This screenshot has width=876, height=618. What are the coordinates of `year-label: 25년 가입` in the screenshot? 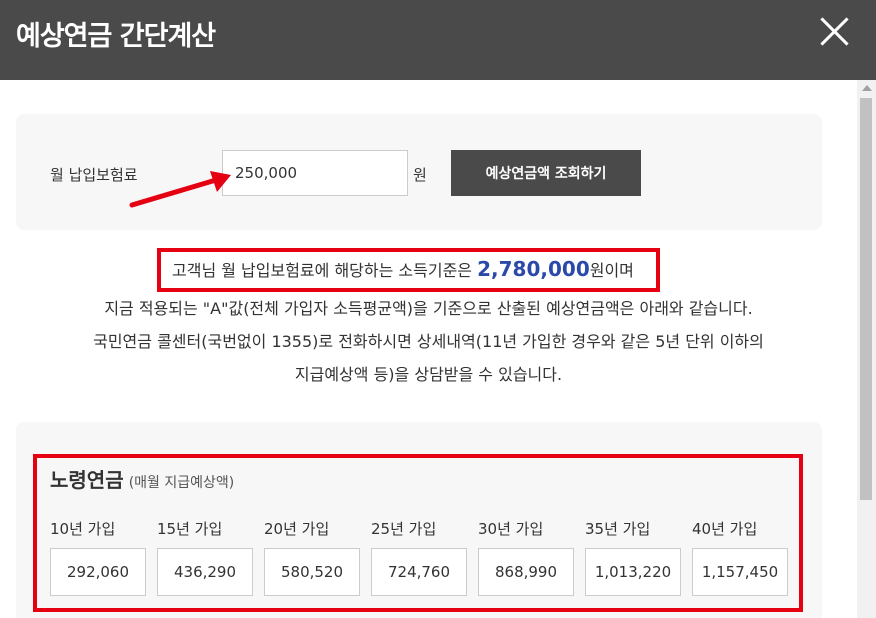 It's located at (404, 529).